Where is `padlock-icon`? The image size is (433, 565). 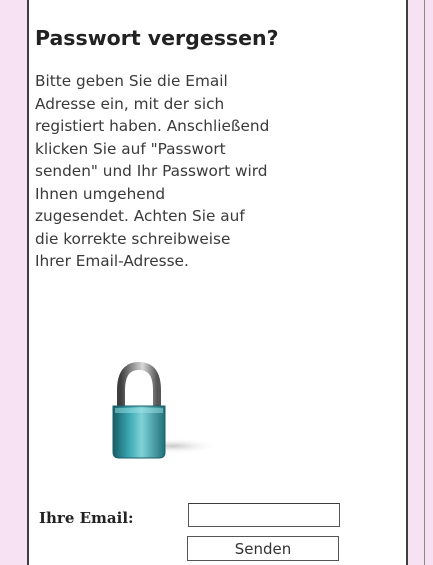 padlock-icon is located at coordinates (165, 410).